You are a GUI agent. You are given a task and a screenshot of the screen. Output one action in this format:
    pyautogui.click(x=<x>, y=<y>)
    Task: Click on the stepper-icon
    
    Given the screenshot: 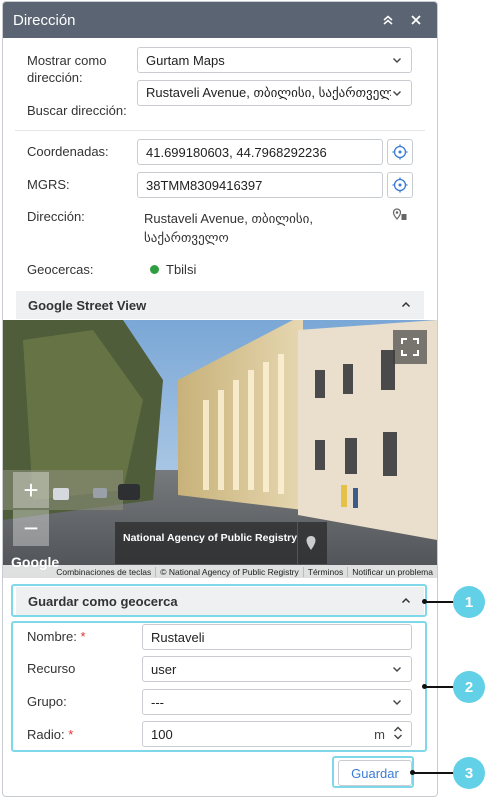 What is the action you would take?
    pyautogui.click(x=398, y=734)
    